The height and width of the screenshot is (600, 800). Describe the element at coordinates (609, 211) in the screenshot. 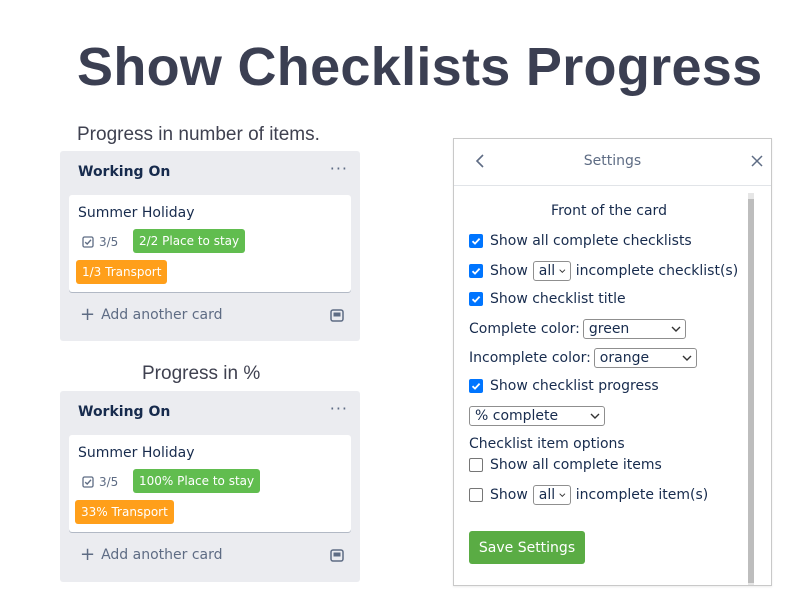

I see `section-title: Front of the card` at that location.